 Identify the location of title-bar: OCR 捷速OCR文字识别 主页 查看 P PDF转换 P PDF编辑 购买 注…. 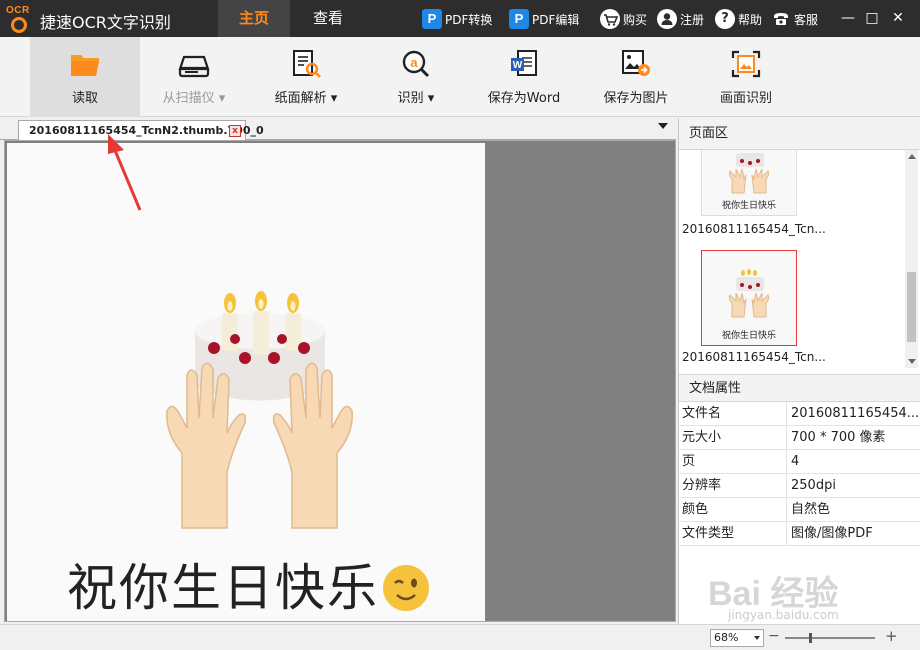
(460, 18).